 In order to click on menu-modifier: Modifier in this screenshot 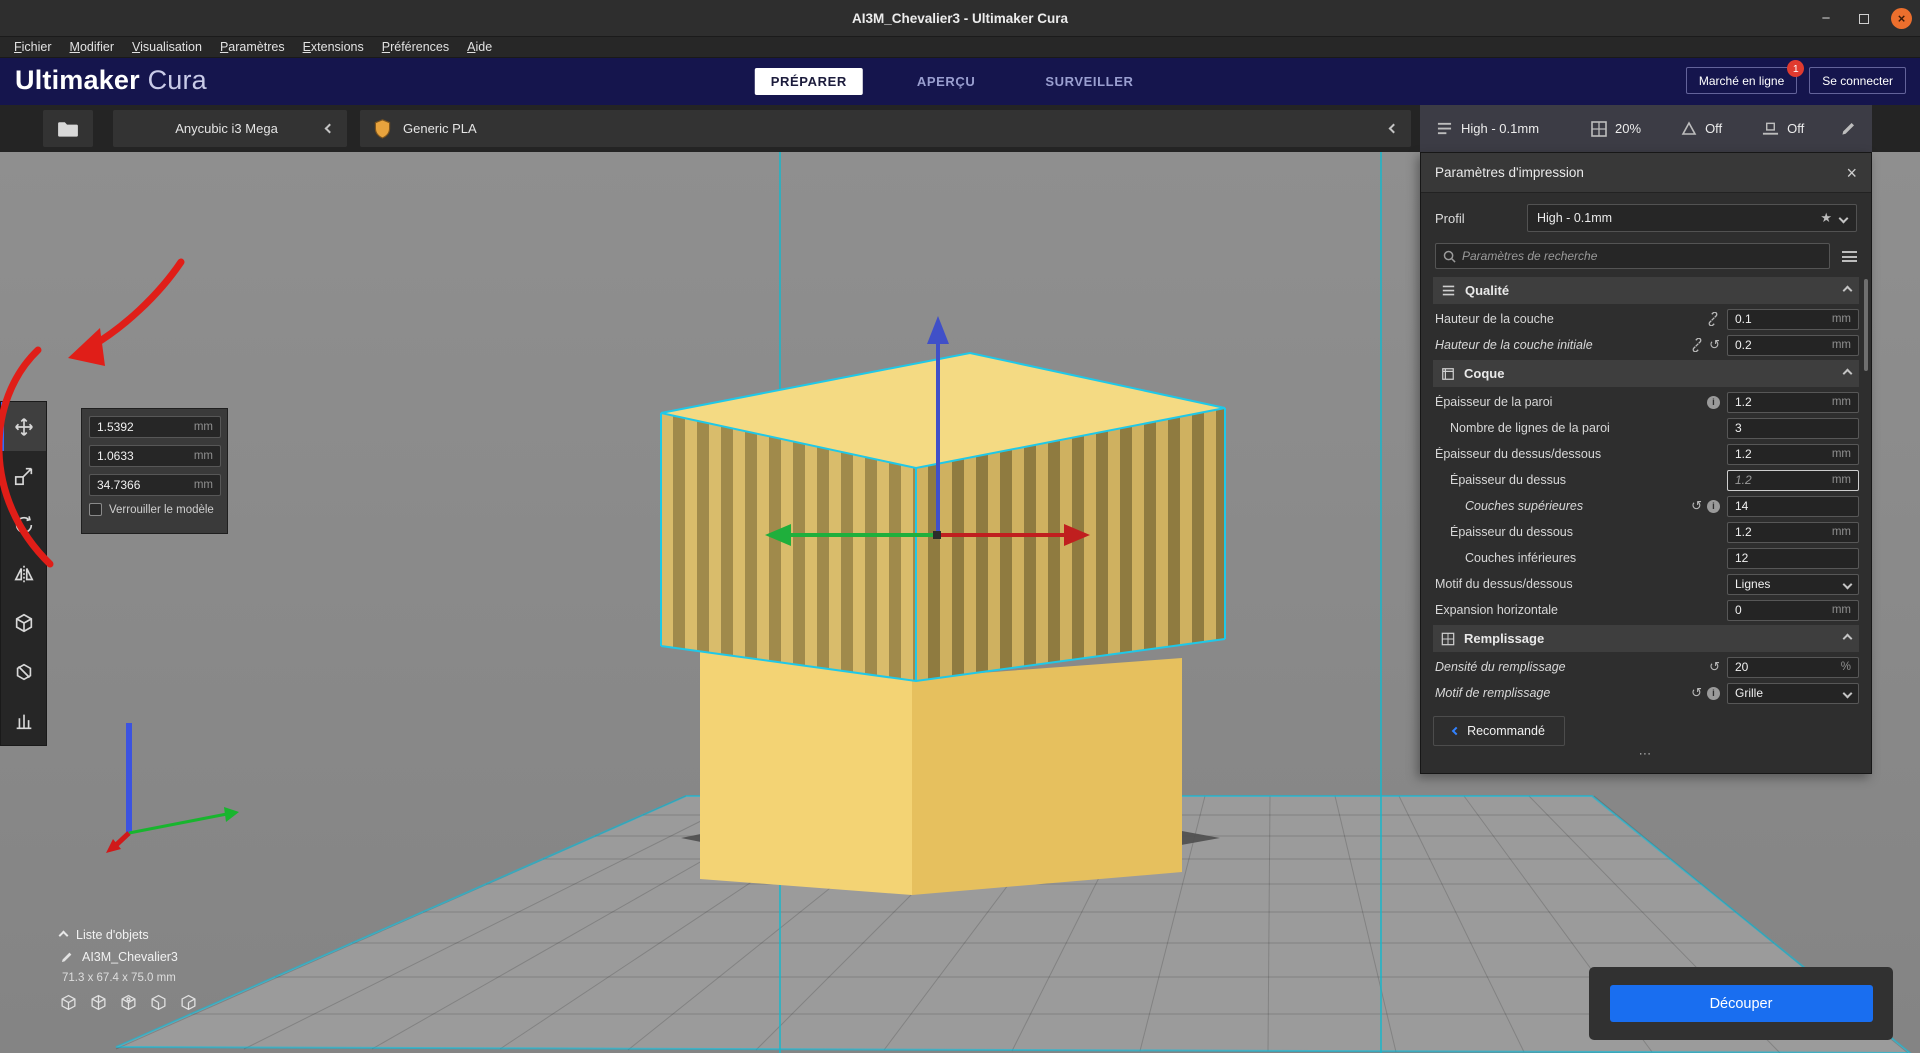, I will do `click(92, 47)`.